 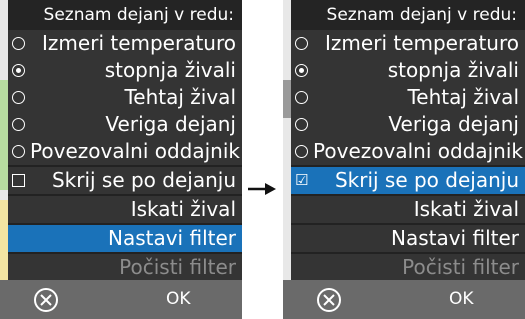 I want to click on action-item-skrij-se-po-dejanju: Skrij se po dejanju, so click(x=125, y=180).